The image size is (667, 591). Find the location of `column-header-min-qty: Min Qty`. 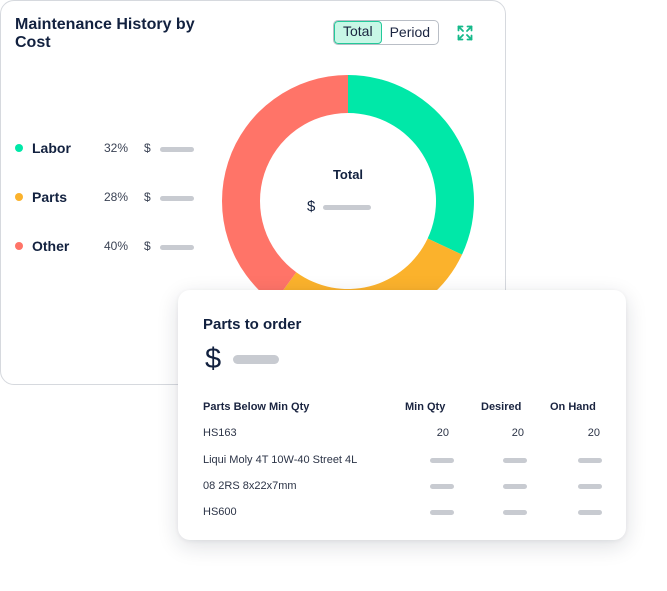

column-header-min-qty: Min Qty is located at coordinates (425, 407).